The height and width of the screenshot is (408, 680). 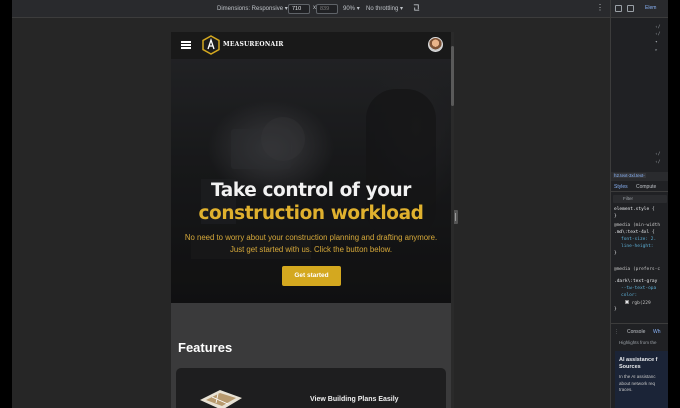 What do you see at coordinates (637, 269) in the screenshot?
I see `media-rule-2: @media (prefers-c` at bounding box center [637, 269].